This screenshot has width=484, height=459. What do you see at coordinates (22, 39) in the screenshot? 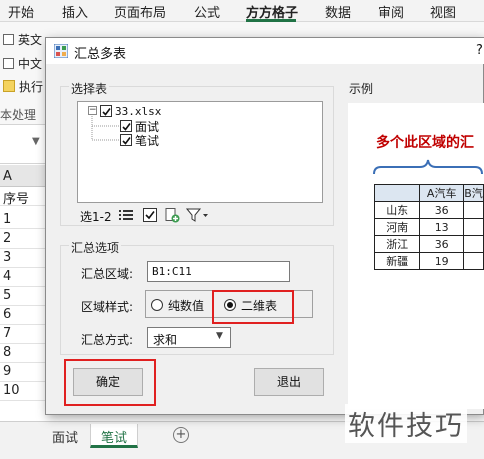
I see `ribbon-english-option: 英文` at bounding box center [22, 39].